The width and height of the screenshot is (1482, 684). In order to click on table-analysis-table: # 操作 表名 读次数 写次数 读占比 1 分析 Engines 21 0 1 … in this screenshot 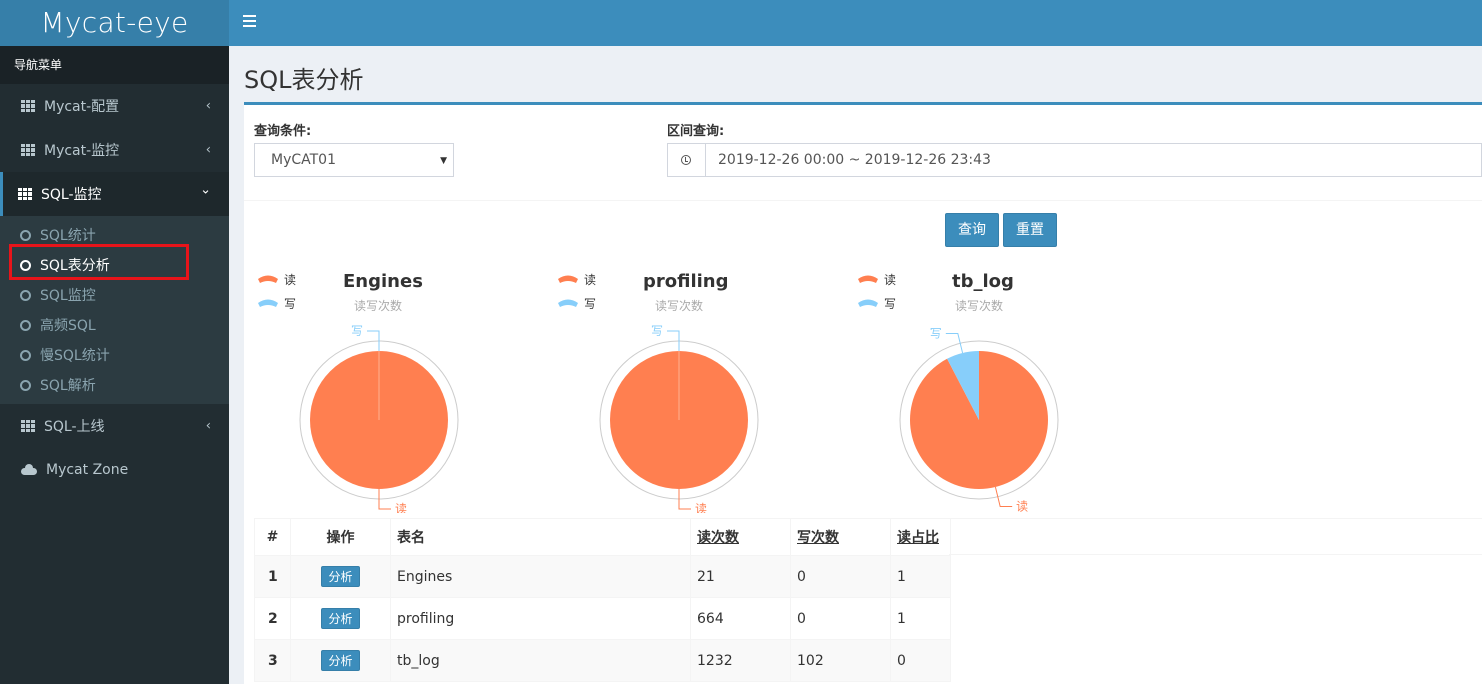, I will do `click(602, 600)`.